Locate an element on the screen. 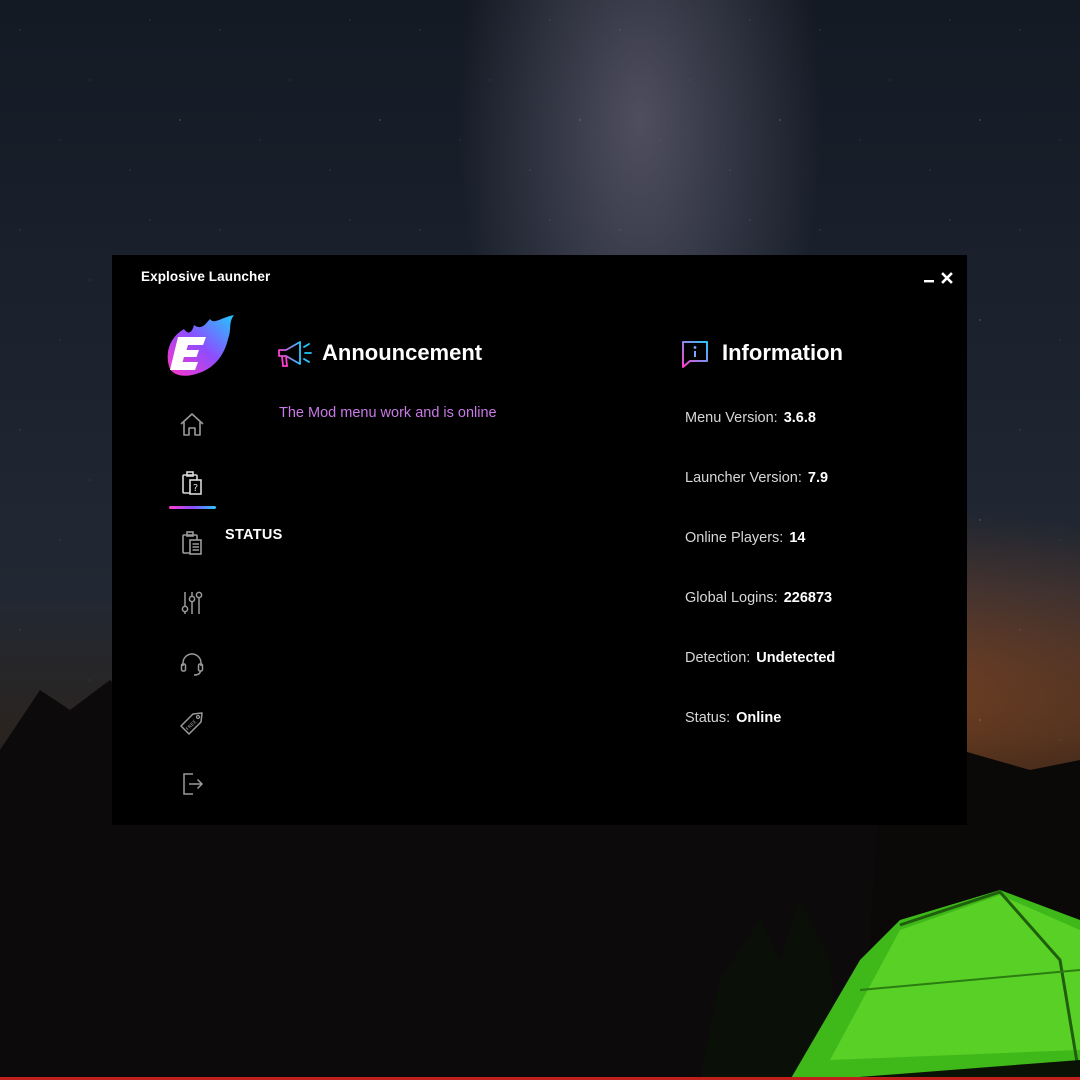 The width and height of the screenshot is (1080, 1080). headset-icon is located at coordinates (192, 664).